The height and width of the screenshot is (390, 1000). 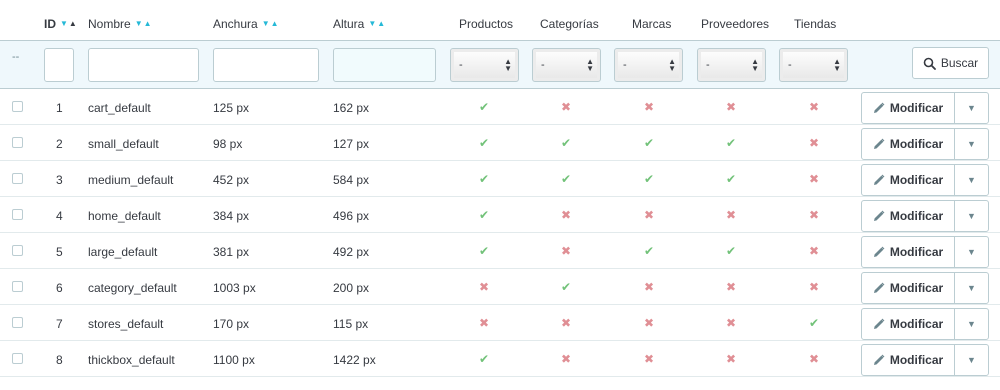 I want to click on col-marcas-label: Marcas, so click(x=652, y=24).